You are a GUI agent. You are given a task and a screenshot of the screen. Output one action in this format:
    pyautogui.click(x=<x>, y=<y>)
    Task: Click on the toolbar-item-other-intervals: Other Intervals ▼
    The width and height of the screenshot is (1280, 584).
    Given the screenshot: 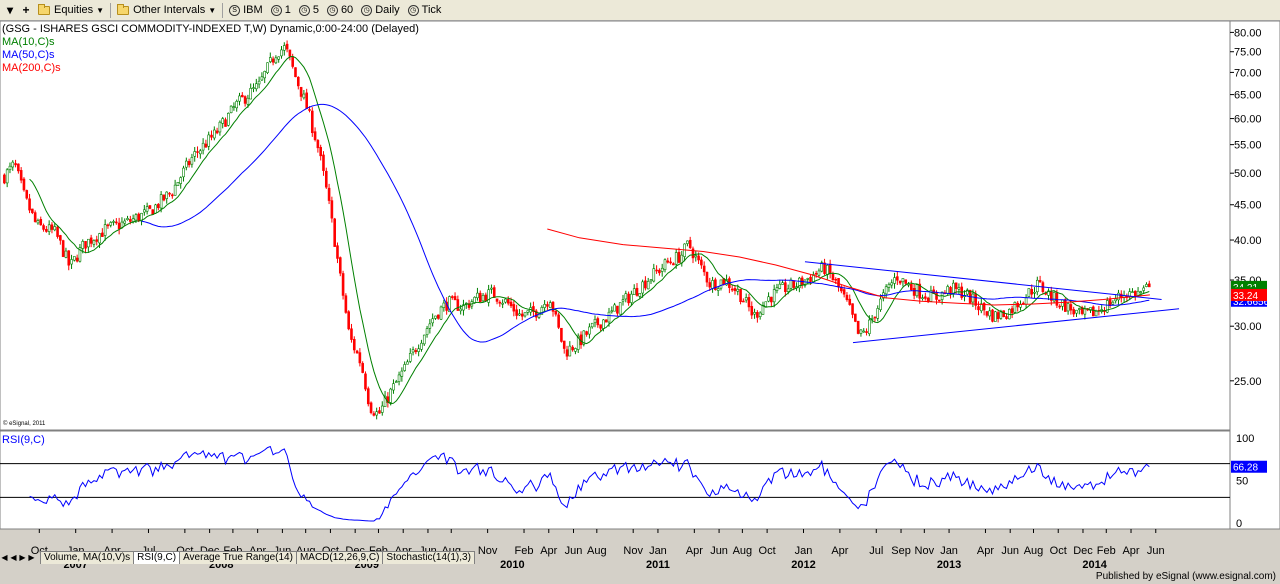 What is the action you would take?
    pyautogui.click(x=166, y=10)
    